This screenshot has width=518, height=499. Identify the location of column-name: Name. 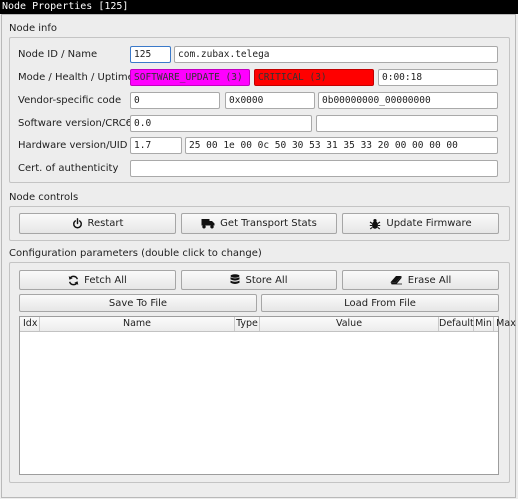
(137, 324).